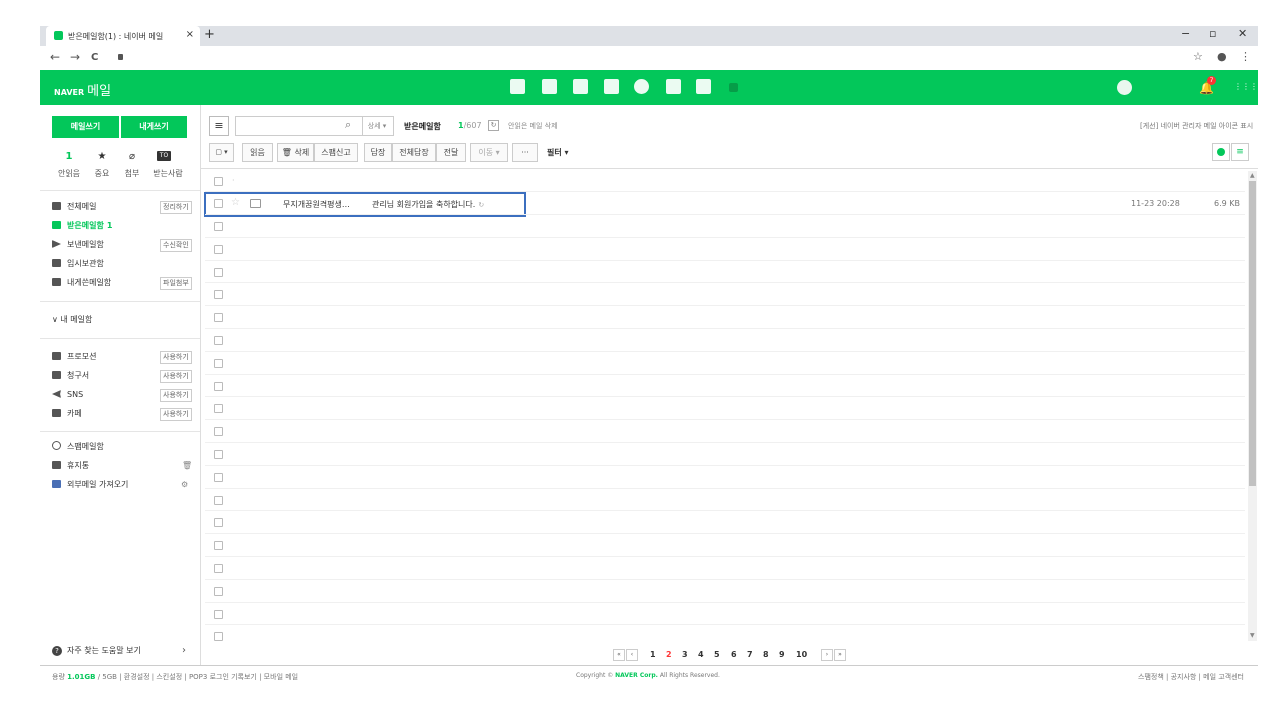 This screenshot has height=720, width=1280. What do you see at coordinates (74, 207) in the screenshot?
I see `folder-all-mail: 전체메일` at bounding box center [74, 207].